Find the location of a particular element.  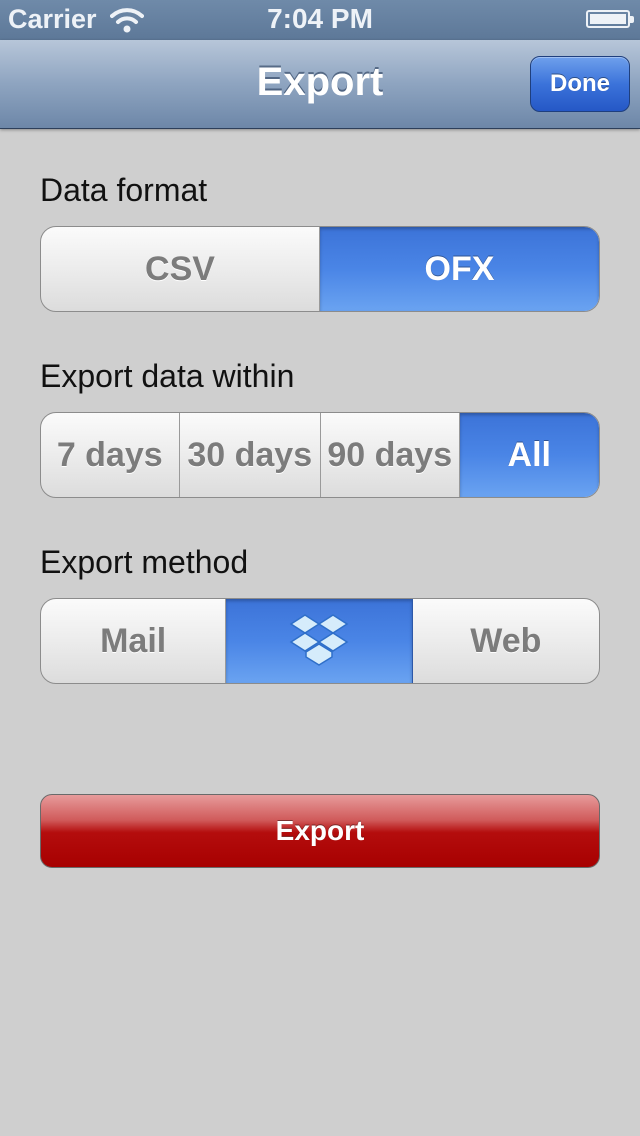

data-format-segmented-control: CSV OFX is located at coordinates (320, 269).